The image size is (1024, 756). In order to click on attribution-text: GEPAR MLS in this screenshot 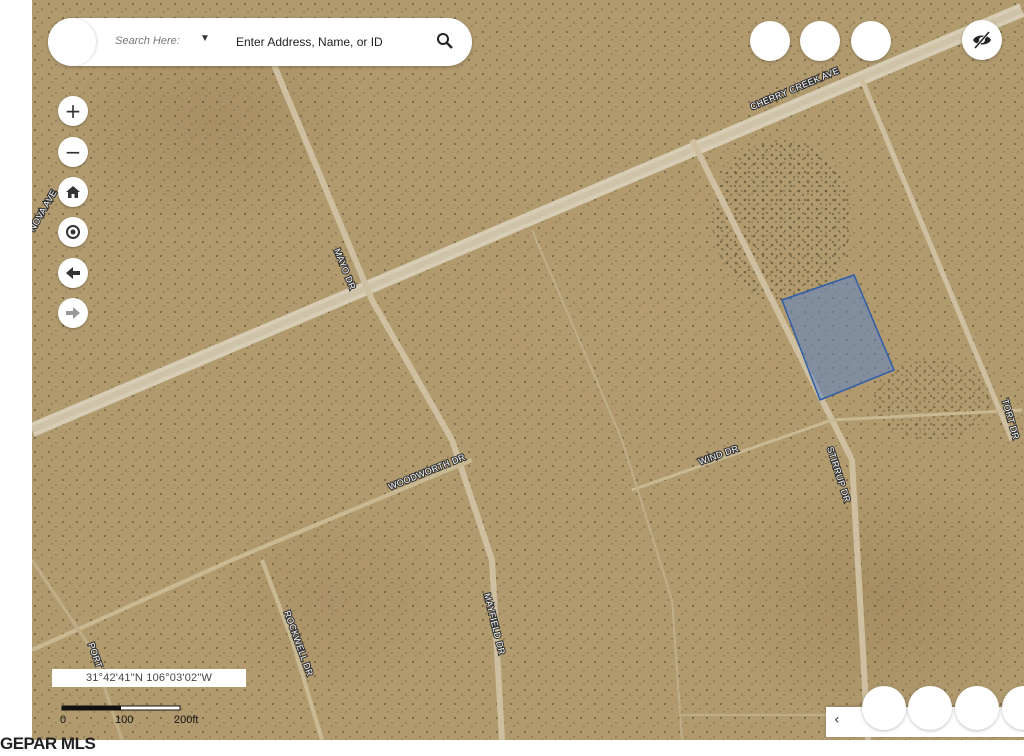, I will do `click(48, 743)`.